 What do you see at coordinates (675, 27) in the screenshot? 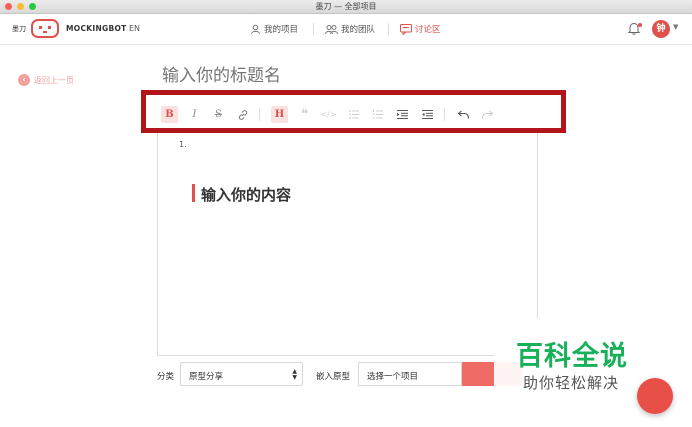
I see `chevron-down-icon: ▼` at bounding box center [675, 27].